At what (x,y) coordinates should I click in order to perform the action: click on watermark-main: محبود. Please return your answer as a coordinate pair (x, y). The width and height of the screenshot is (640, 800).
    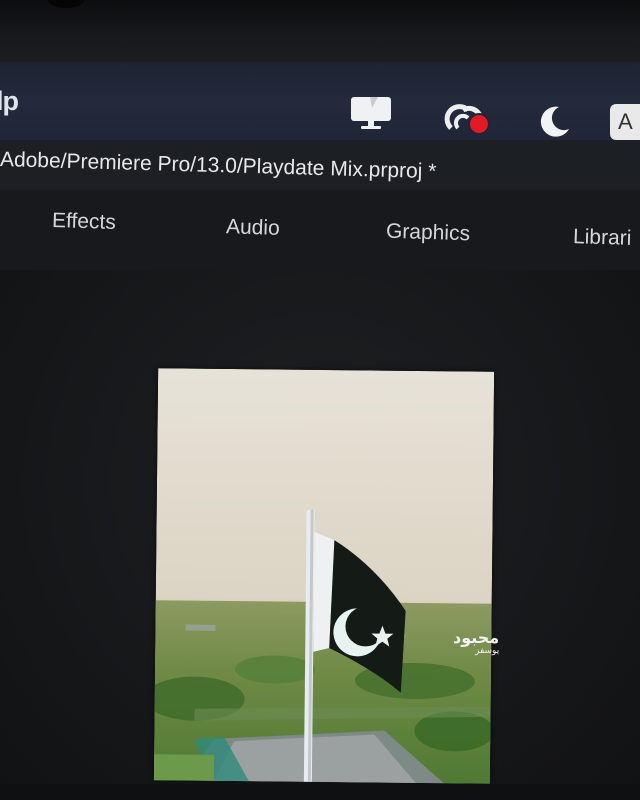
    Looking at the image, I should click on (476, 637).